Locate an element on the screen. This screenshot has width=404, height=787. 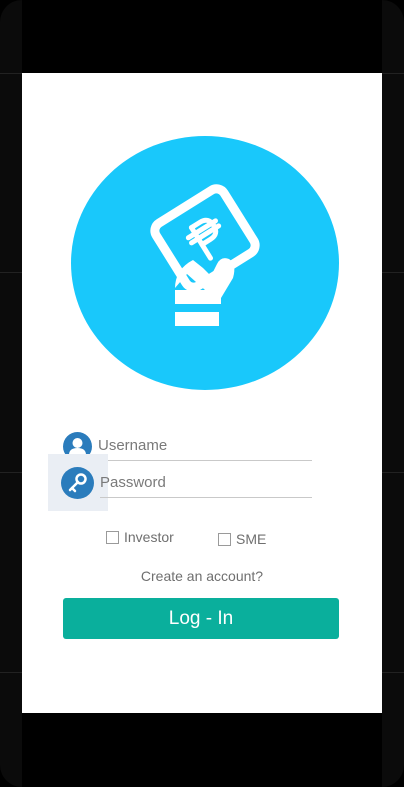
investor-option: Investor is located at coordinates (140, 537).